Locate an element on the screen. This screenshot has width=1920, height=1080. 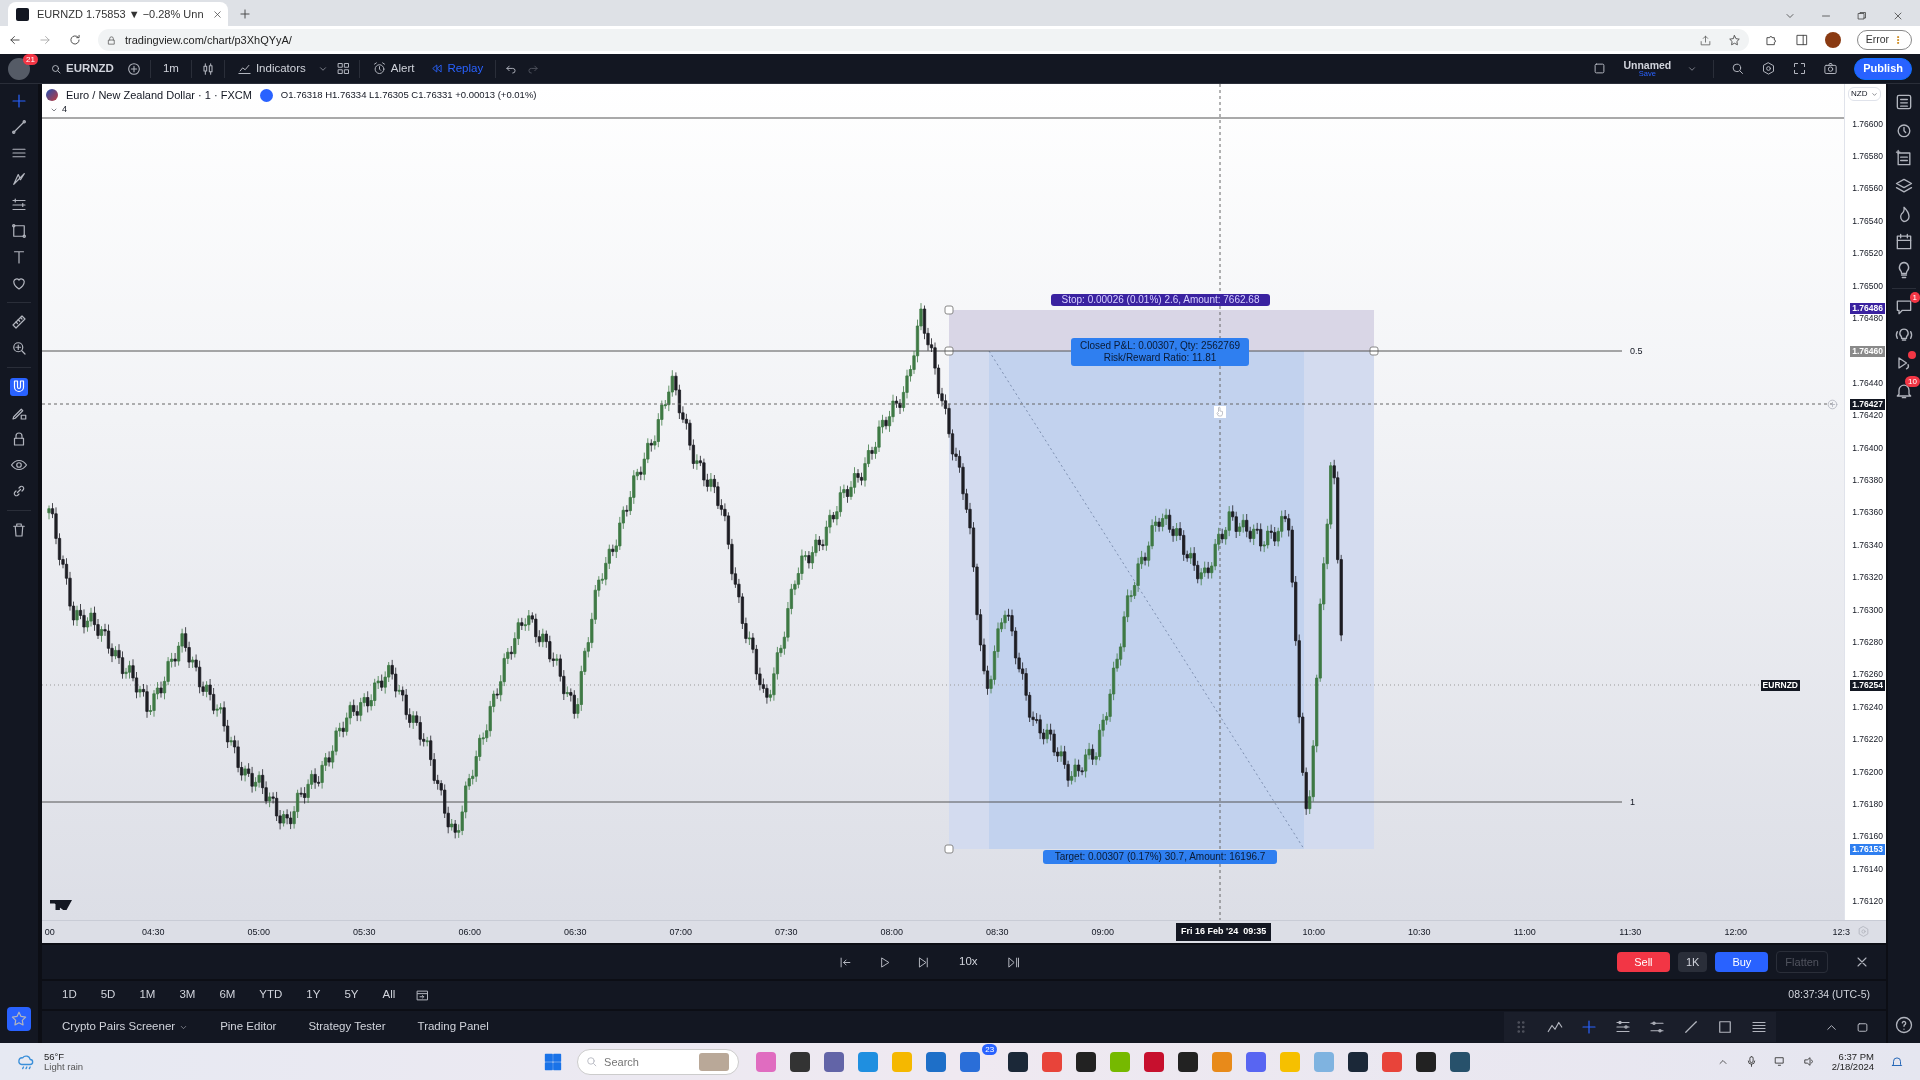
price-tick: 1.76240 is located at coordinates (1867, 707).